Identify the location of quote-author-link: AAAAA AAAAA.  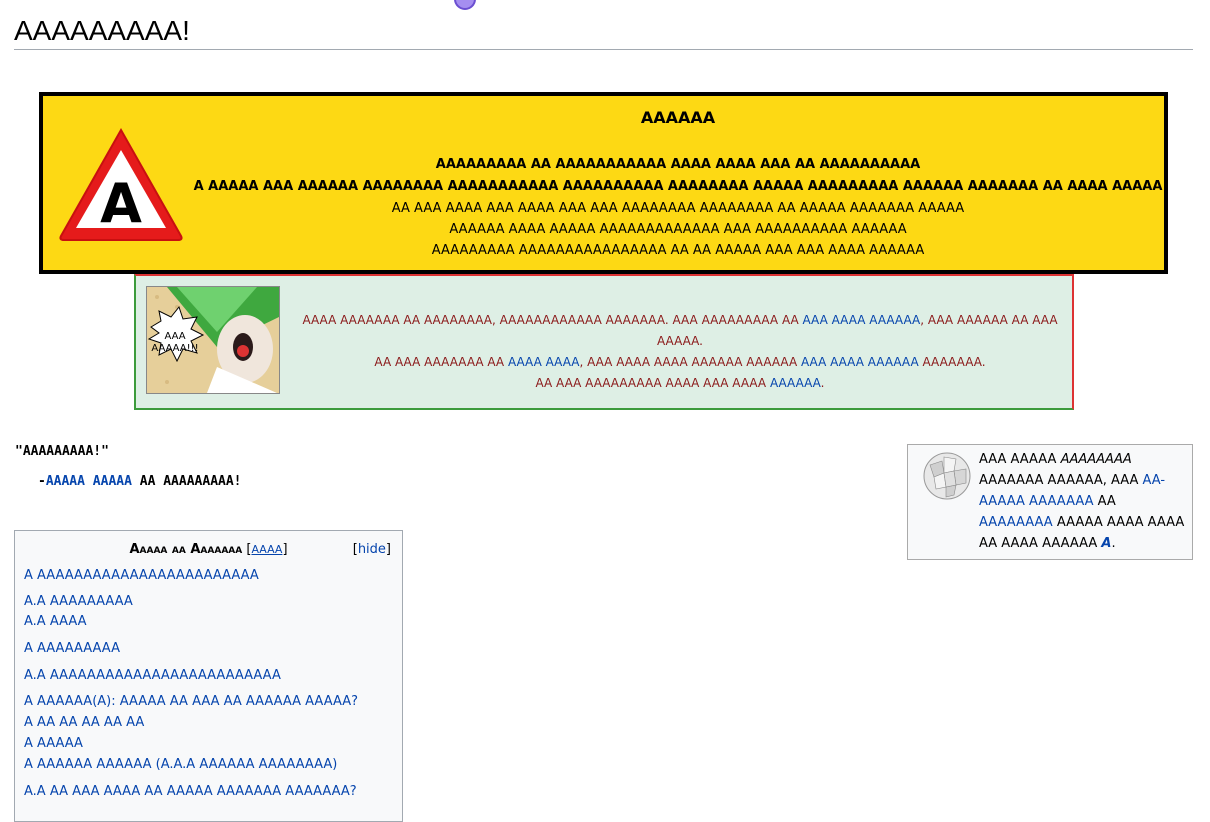
(89, 481).